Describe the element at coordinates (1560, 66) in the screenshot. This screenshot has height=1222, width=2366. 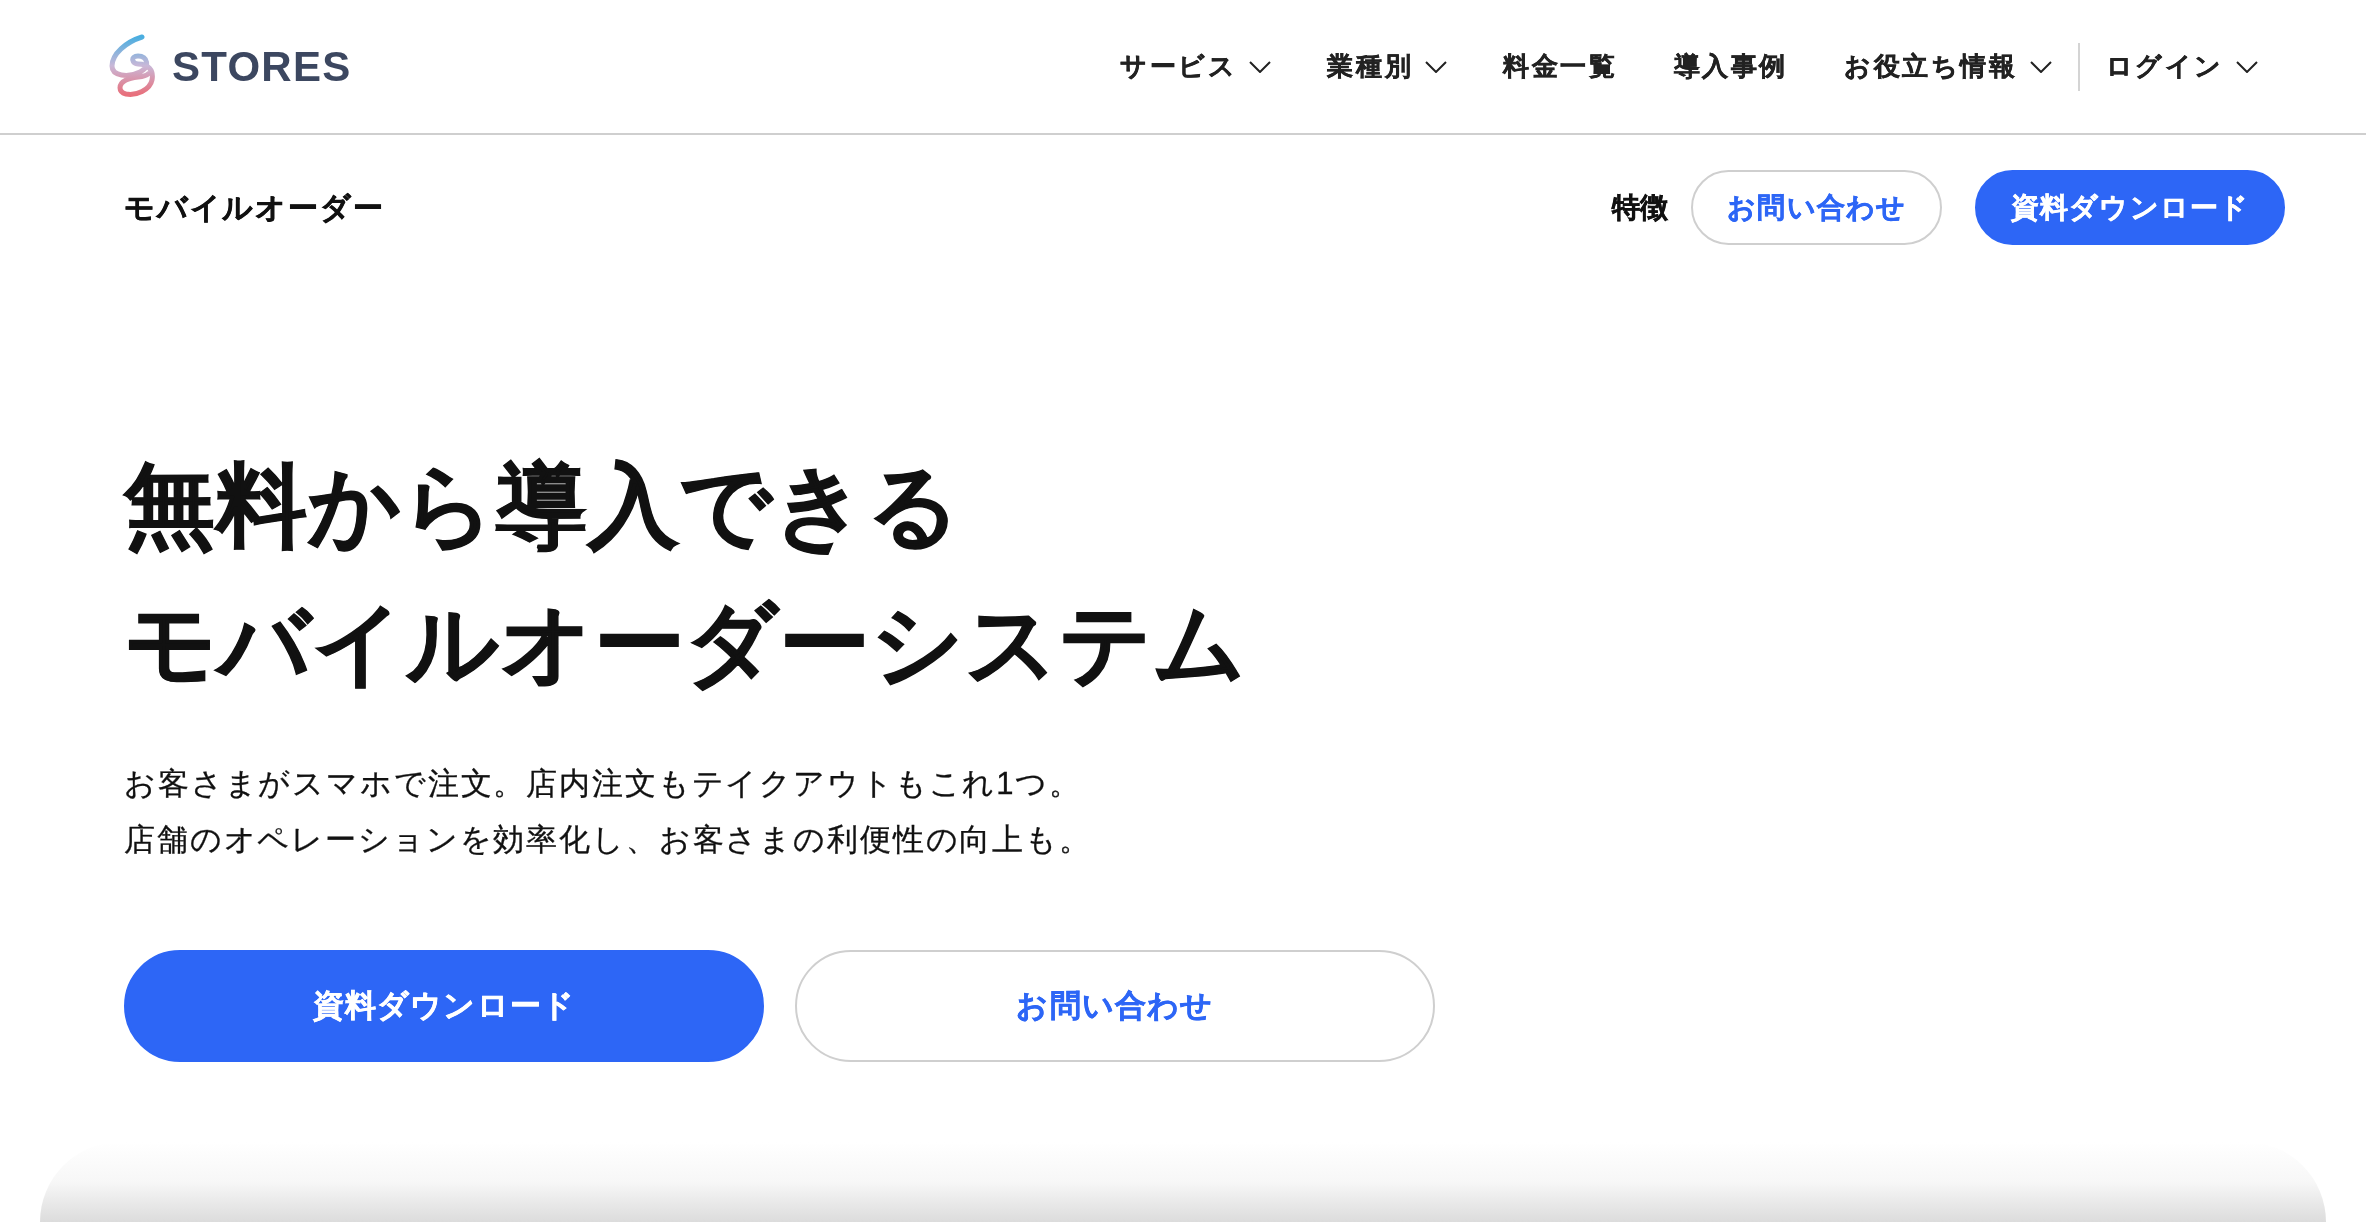
I see `nav-link: 料金一覧` at that location.